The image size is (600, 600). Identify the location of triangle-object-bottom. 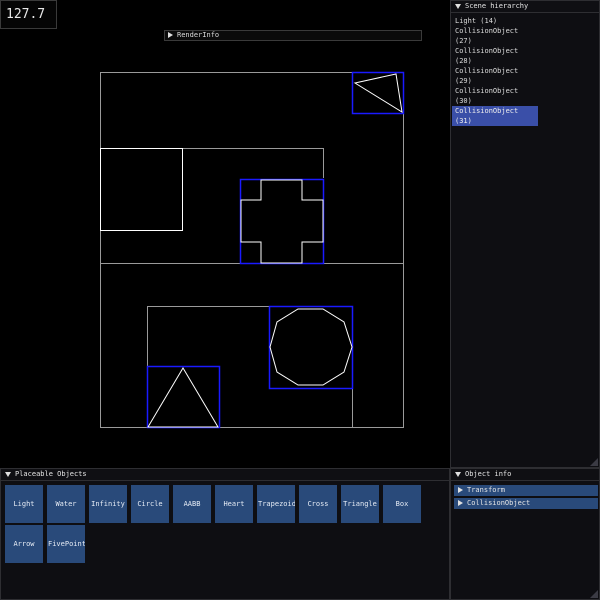
(183, 397).